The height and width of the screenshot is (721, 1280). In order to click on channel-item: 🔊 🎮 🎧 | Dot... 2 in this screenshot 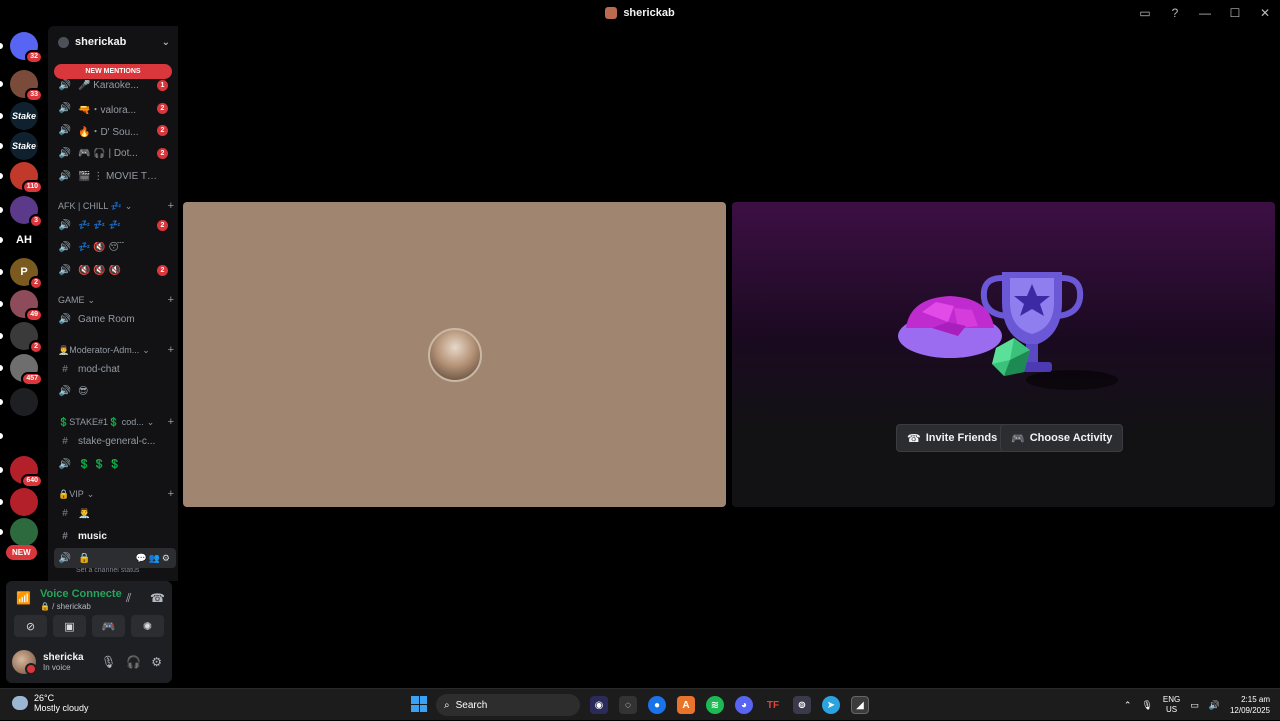, I will do `click(115, 153)`.